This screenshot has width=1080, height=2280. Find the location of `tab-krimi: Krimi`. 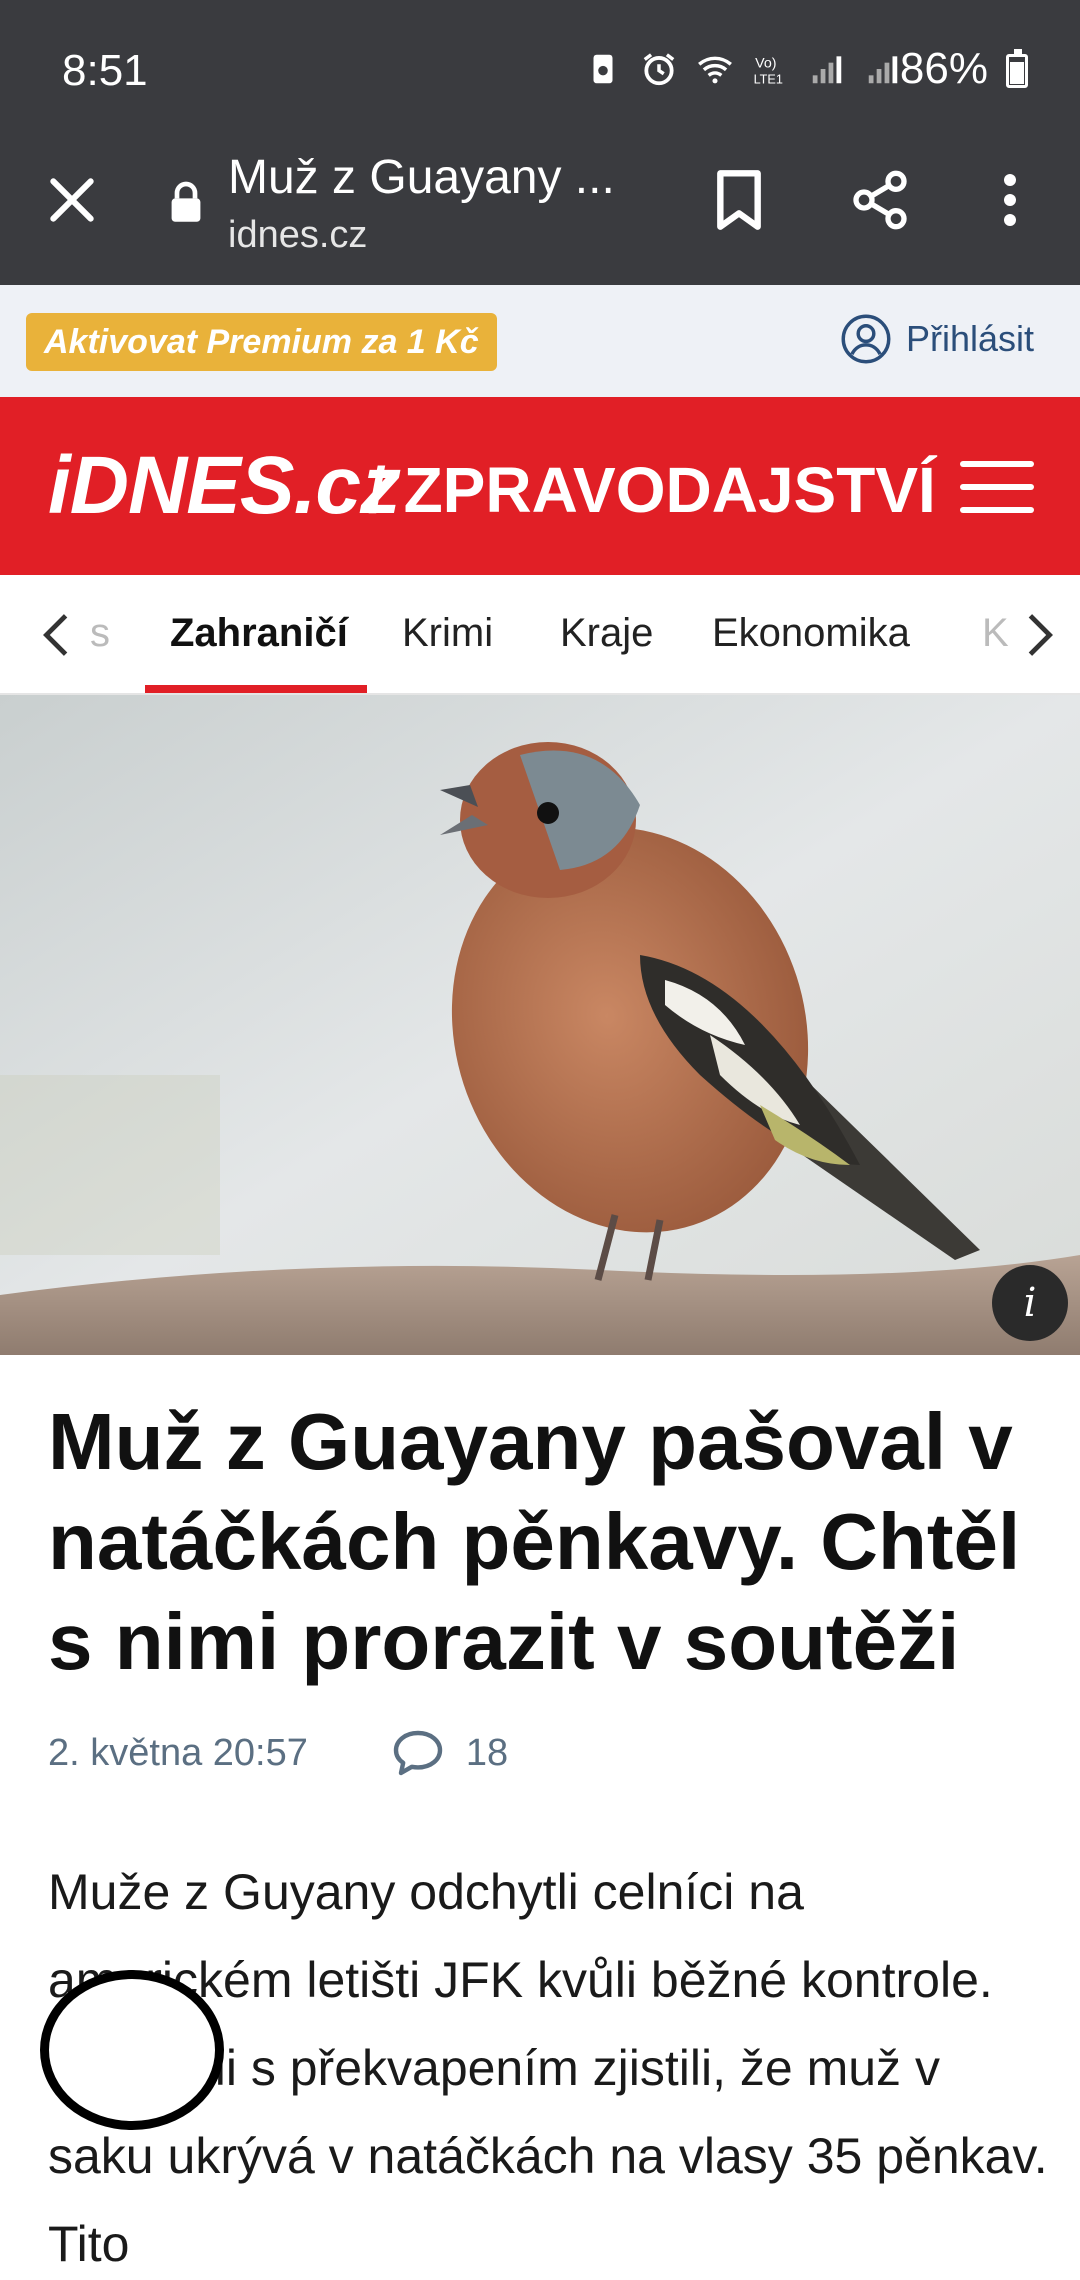

tab-krimi: Krimi is located at coordinates (447, 633).